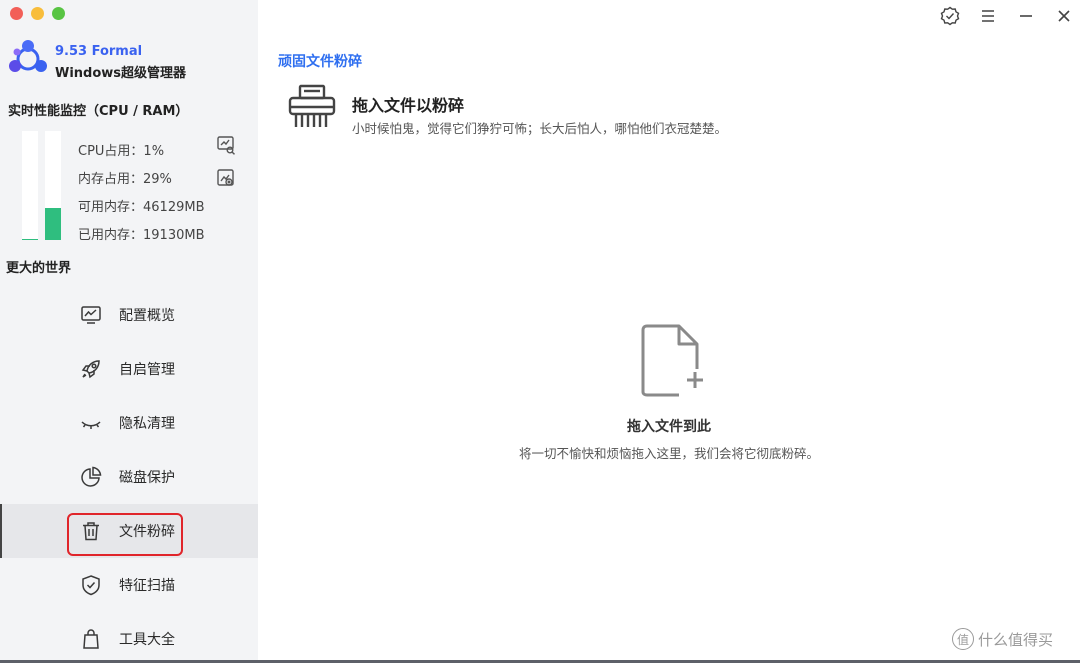 The height and width of the screenshot is (666, 1080). Describe the element at coordinates (226, 178) in the screenshot. I see `chart-settings-icon` at that location.